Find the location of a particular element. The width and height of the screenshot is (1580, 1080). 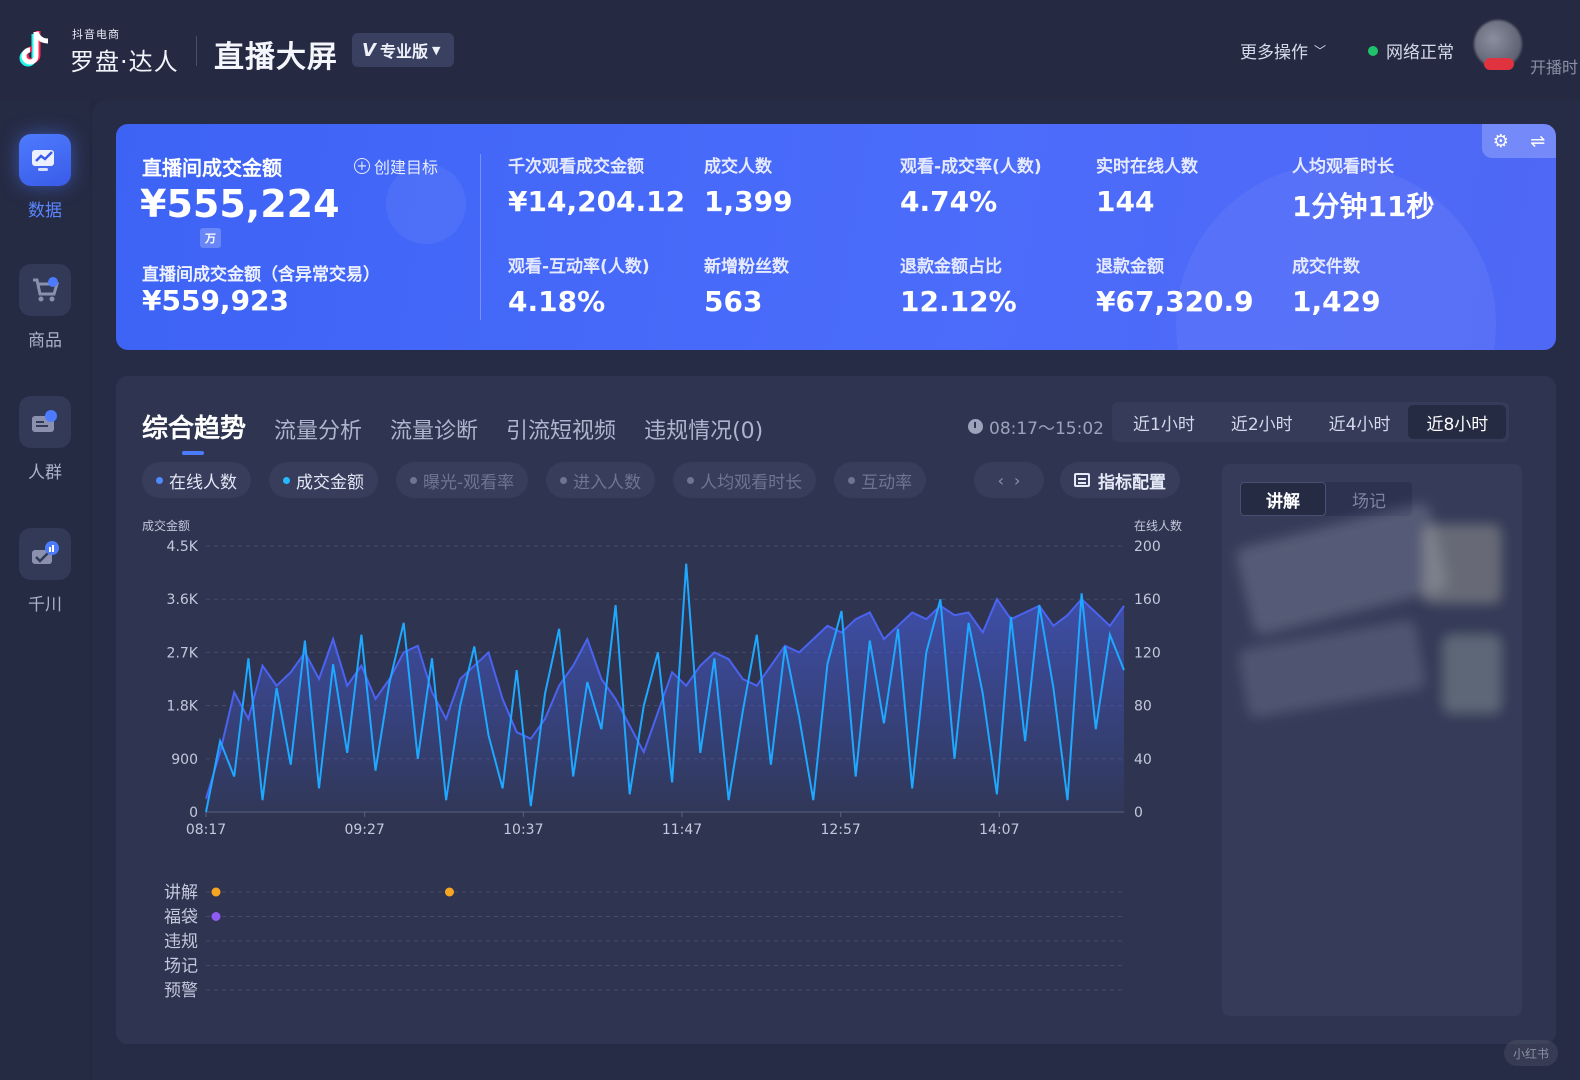

chevron-left-icon: ‹ is located at coordinates (1001, 480).